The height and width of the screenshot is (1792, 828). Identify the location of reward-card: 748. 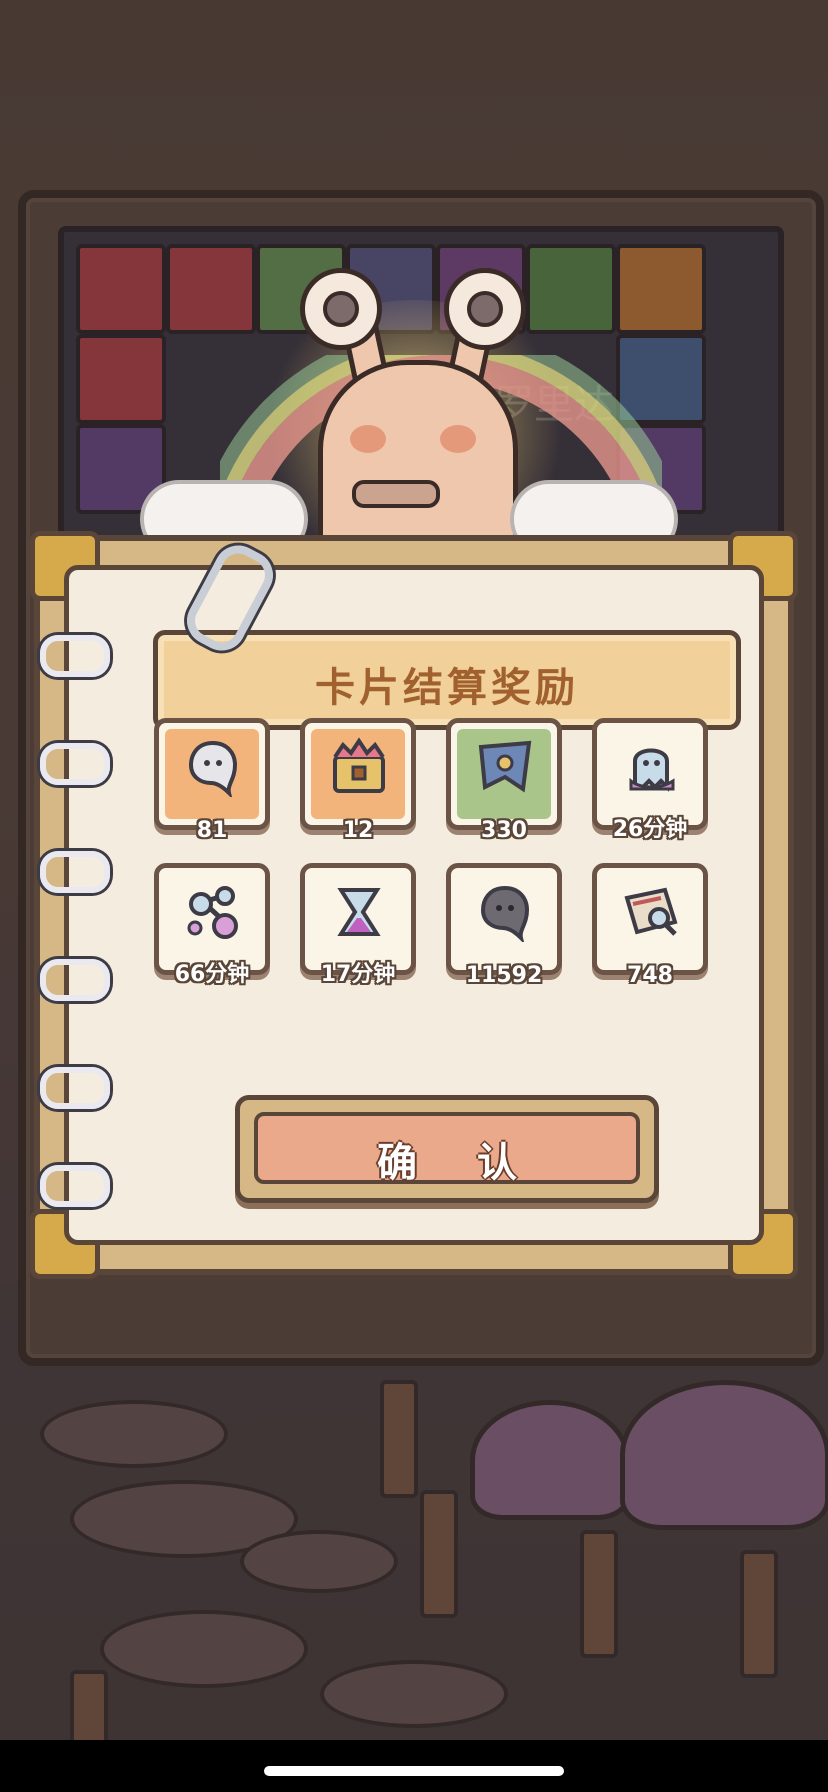
(650, 925).